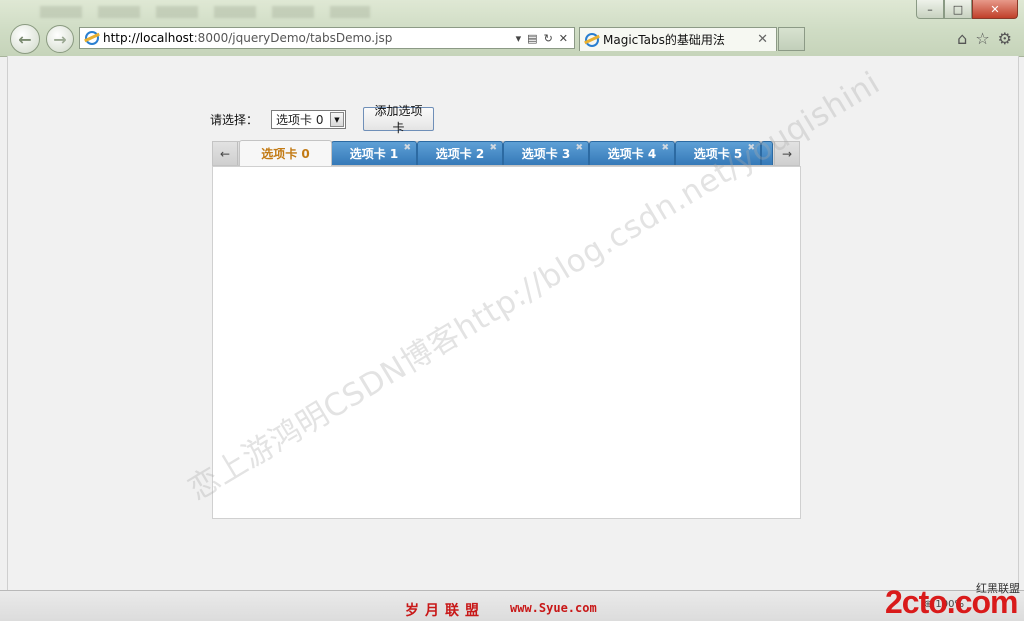 This screenshot has width=1024, height=621. I want to click on browser-tab: MagicTabs的基础用法 ✕, so click(678, 39).